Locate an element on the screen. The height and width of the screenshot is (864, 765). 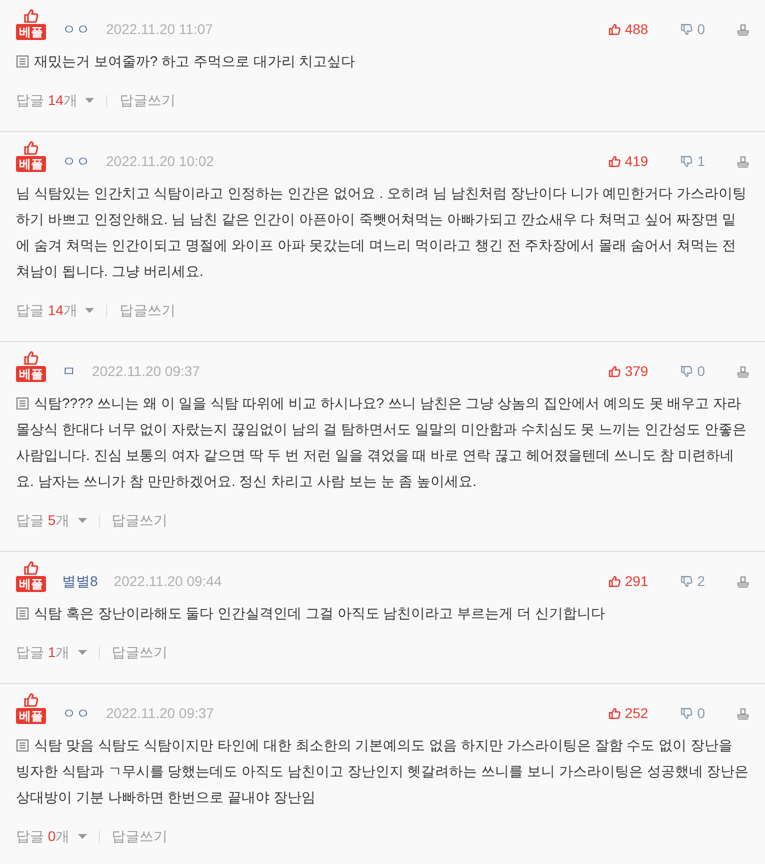
comment-text: 식탐 혹은 장난이라해도 둘다 인간실격인데 그걸 아직도 남친이라고 부르는게 더 신기합니다 is located at coordinates (319, 613).